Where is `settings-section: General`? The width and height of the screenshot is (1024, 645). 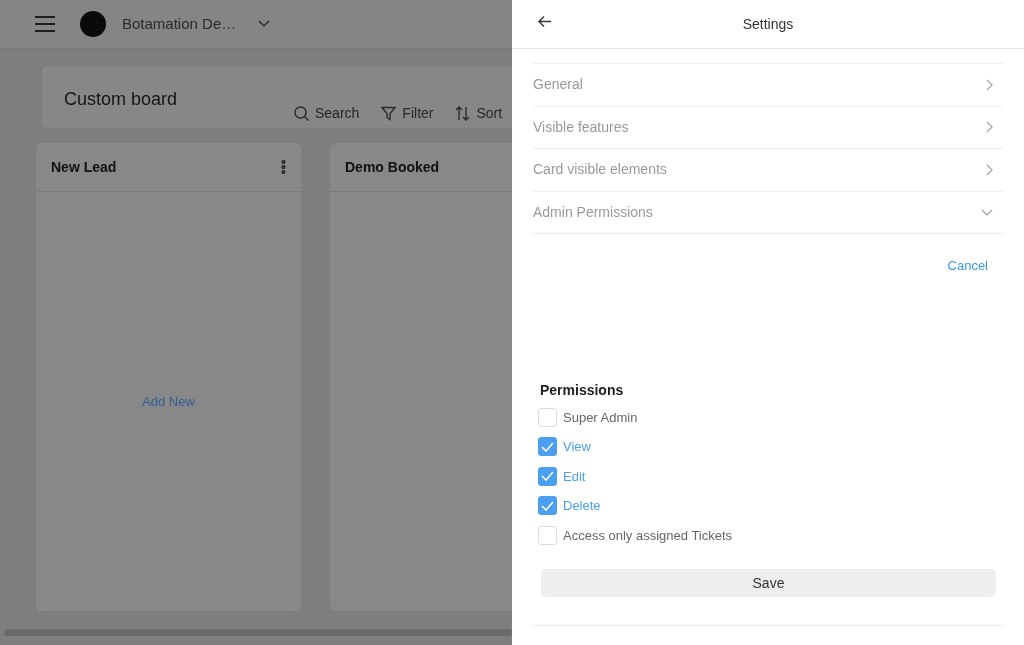 settings-section: General is located at coordinates (768, 85).